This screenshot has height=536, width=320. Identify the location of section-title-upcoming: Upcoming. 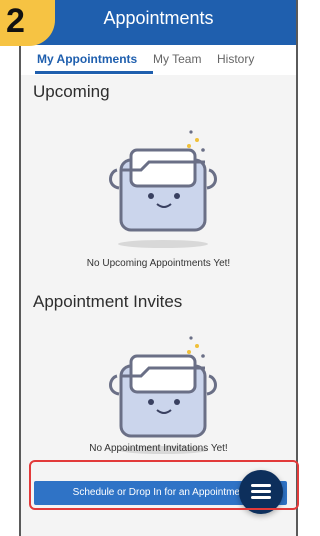
(71, 91).